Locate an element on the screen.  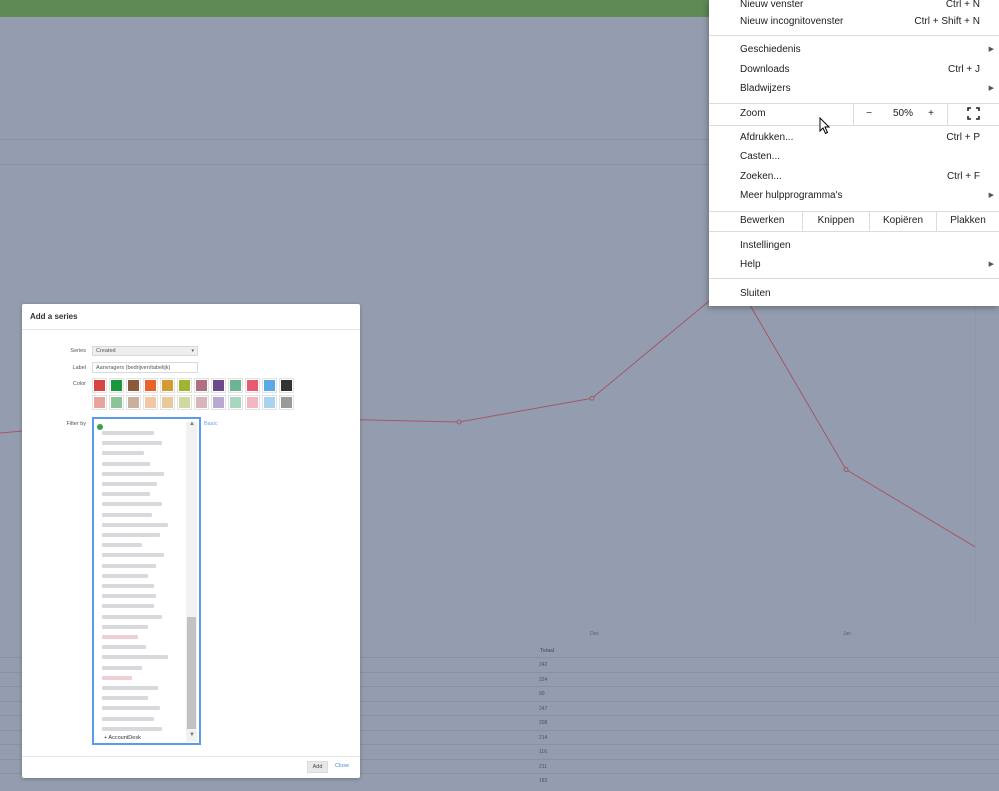
add-button: Add is located at coordinates (317, 767).